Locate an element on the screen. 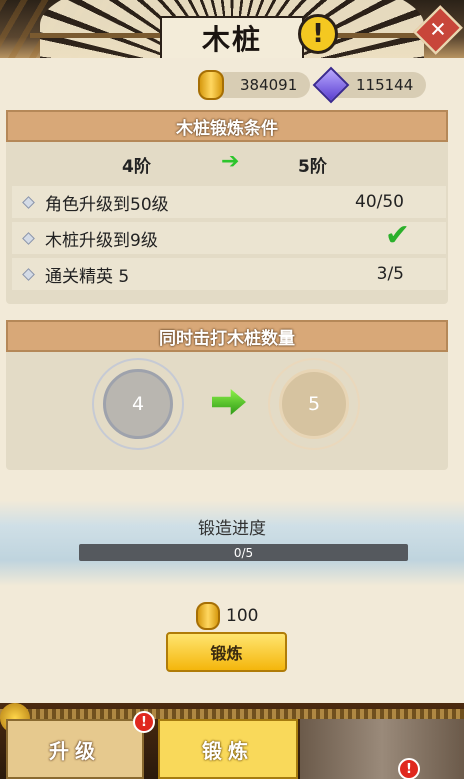 The height and width of the screenshot is (779, 464). current-count: 4 is located at coordinates (138, 404).